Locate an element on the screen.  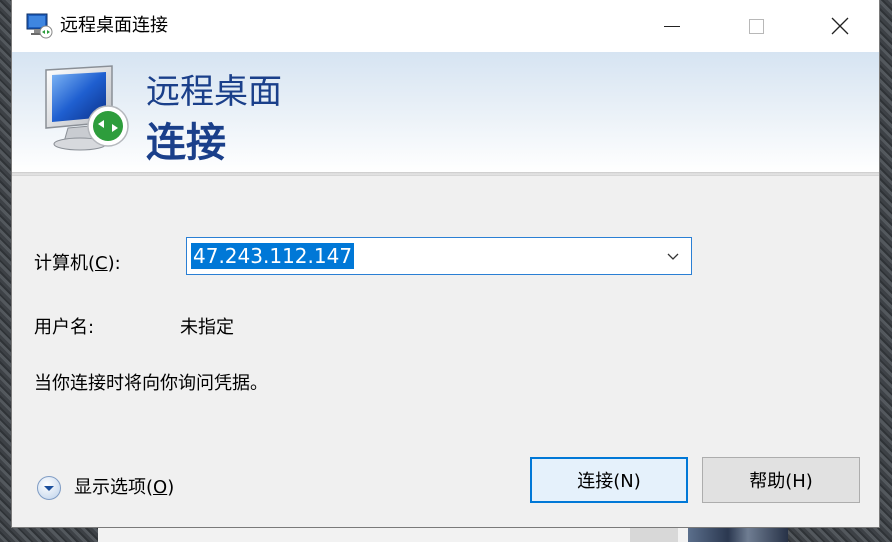
chevron-down-icon is located at coordinates (673, 256).